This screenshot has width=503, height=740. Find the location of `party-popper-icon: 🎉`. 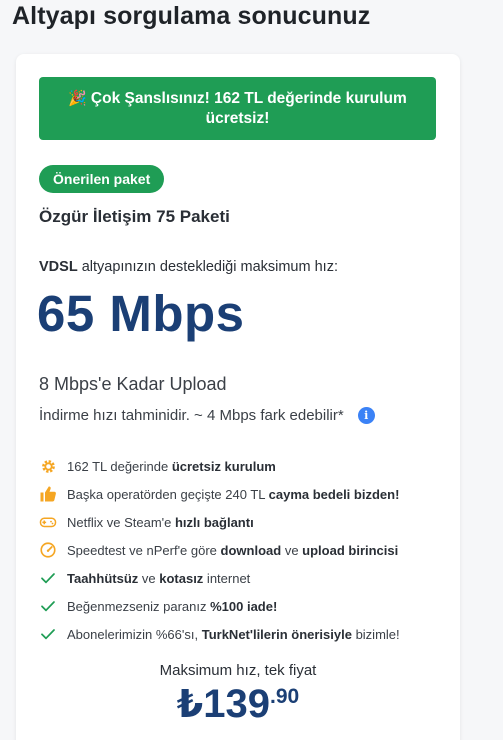

party-popper-icon: 🎉 is located at coordinates (77, 98).